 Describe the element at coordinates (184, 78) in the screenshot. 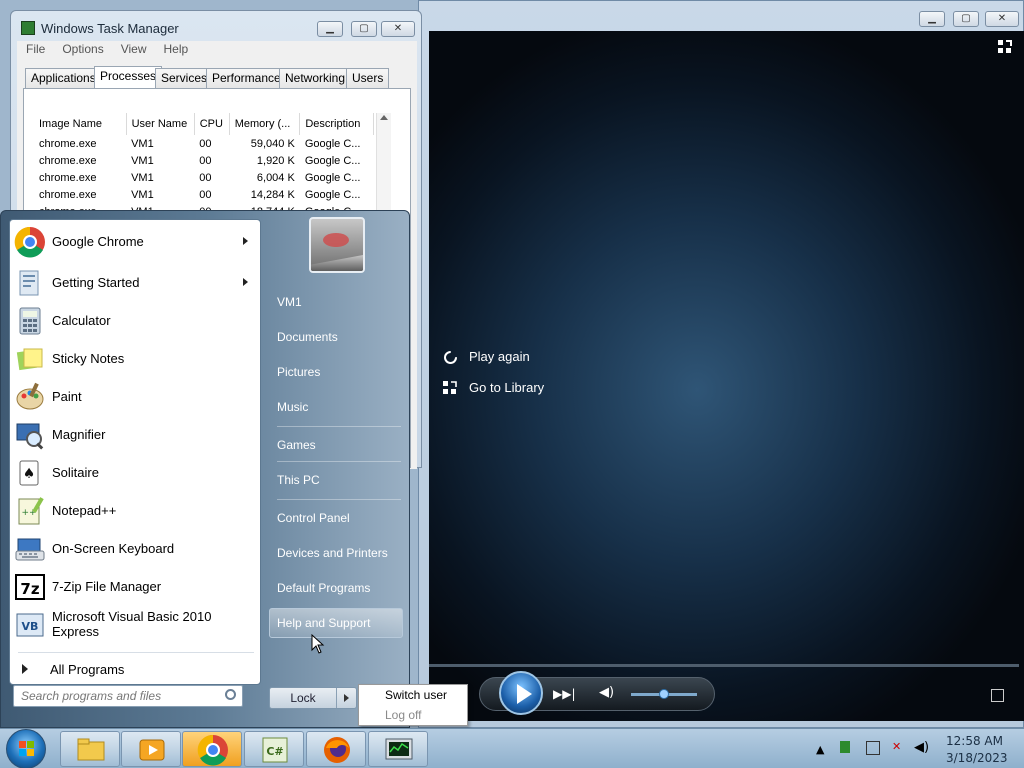

I see `tab-services: Services` at that location.